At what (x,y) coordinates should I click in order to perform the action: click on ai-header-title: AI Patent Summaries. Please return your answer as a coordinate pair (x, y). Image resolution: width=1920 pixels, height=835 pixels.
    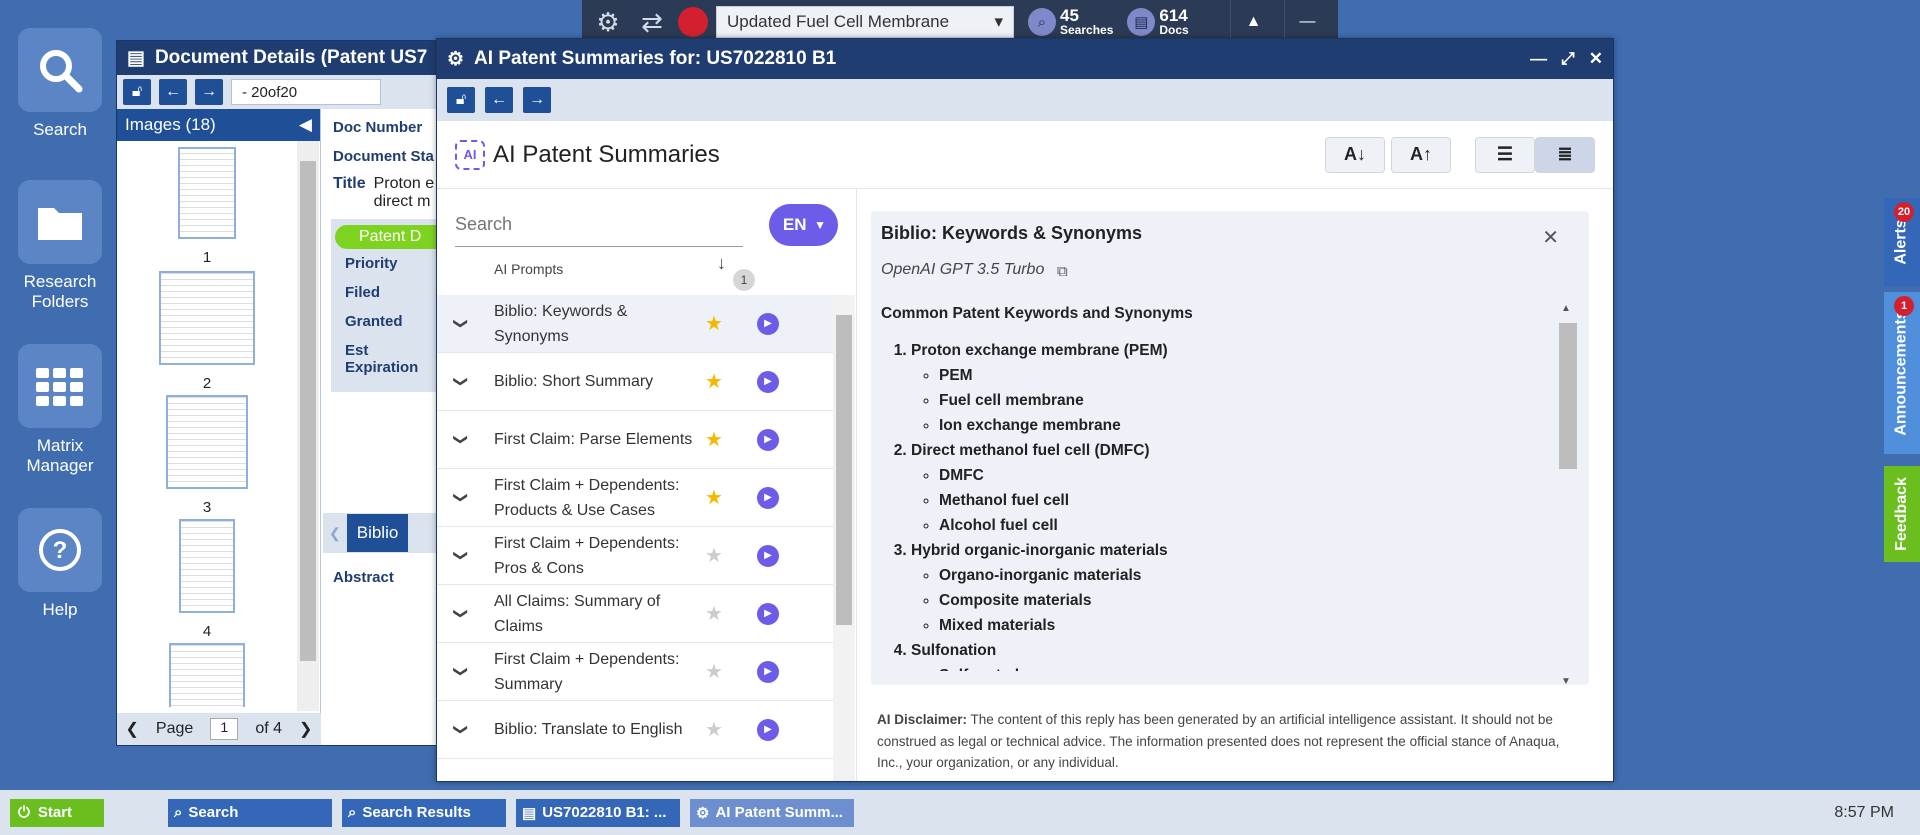
    Looking at the image, I should click on (606, 154).